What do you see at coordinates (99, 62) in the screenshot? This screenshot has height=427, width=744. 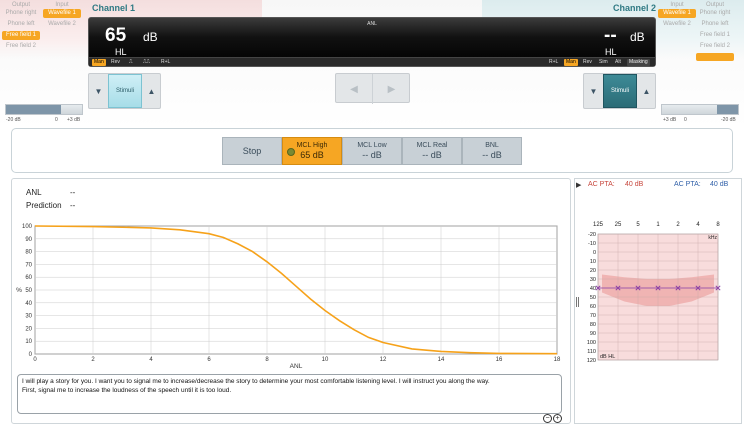 I see `channel1-mode-man: Man` at bounding box center [99, 62].